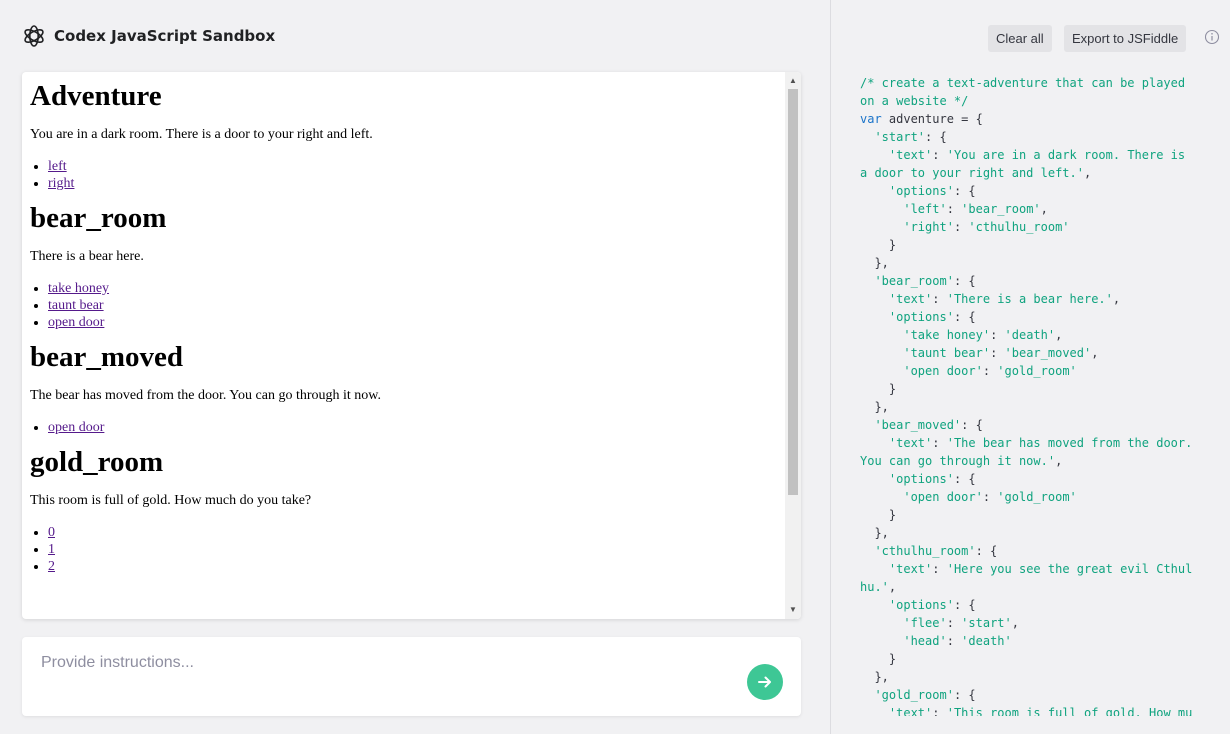 Image resolution: width=1230 pixels, height=734 pixels. What do you see at coordinates (1032, 227) in the screenshot?
I see `code-line: 'right': 'cthulhu_room'` at bounding box center [1032, 227].